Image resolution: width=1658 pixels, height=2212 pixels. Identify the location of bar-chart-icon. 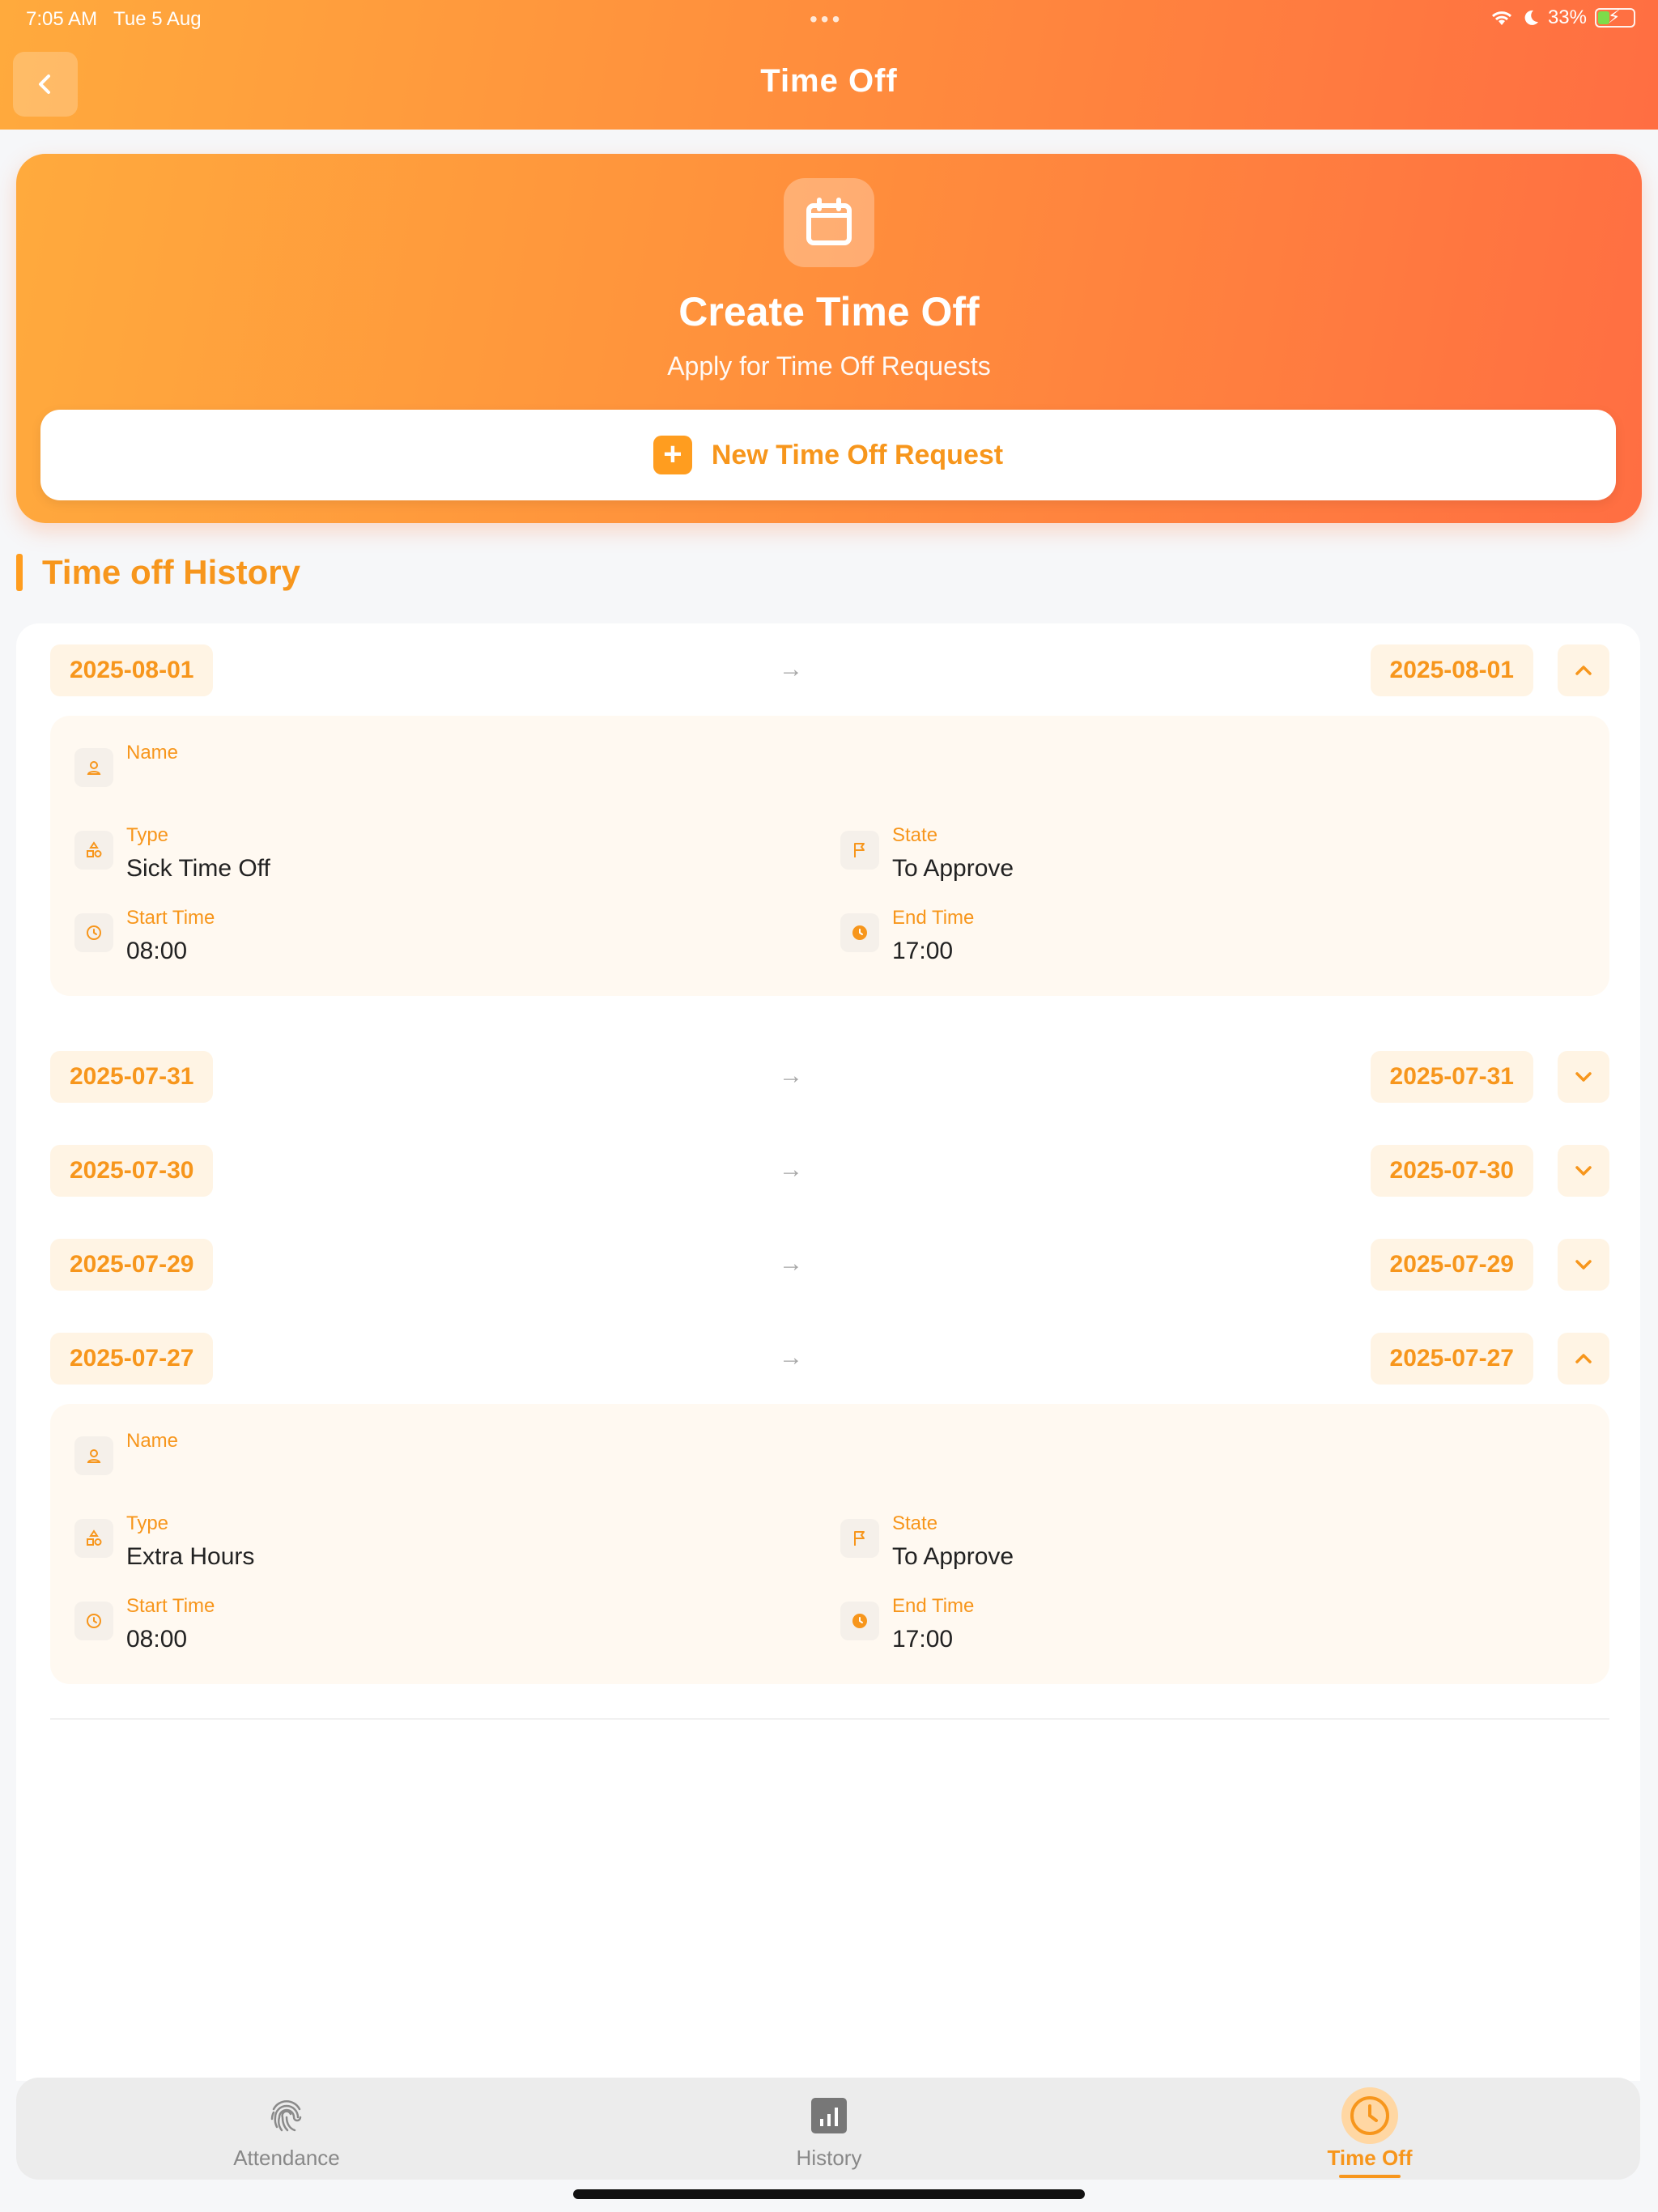
(829, 2115).